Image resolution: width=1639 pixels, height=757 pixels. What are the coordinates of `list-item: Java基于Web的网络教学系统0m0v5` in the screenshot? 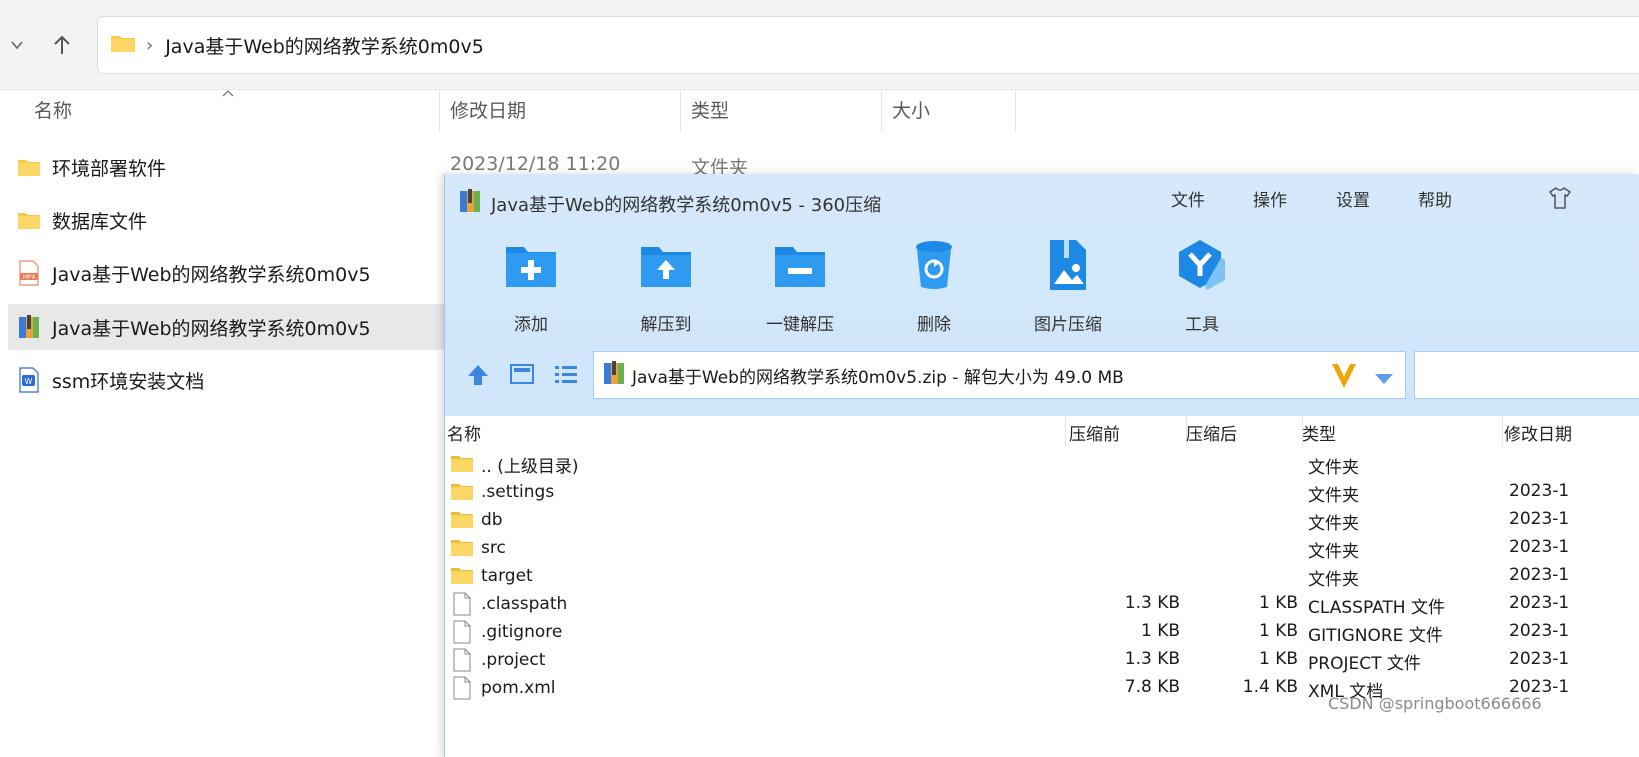 It's located at (226, 327).